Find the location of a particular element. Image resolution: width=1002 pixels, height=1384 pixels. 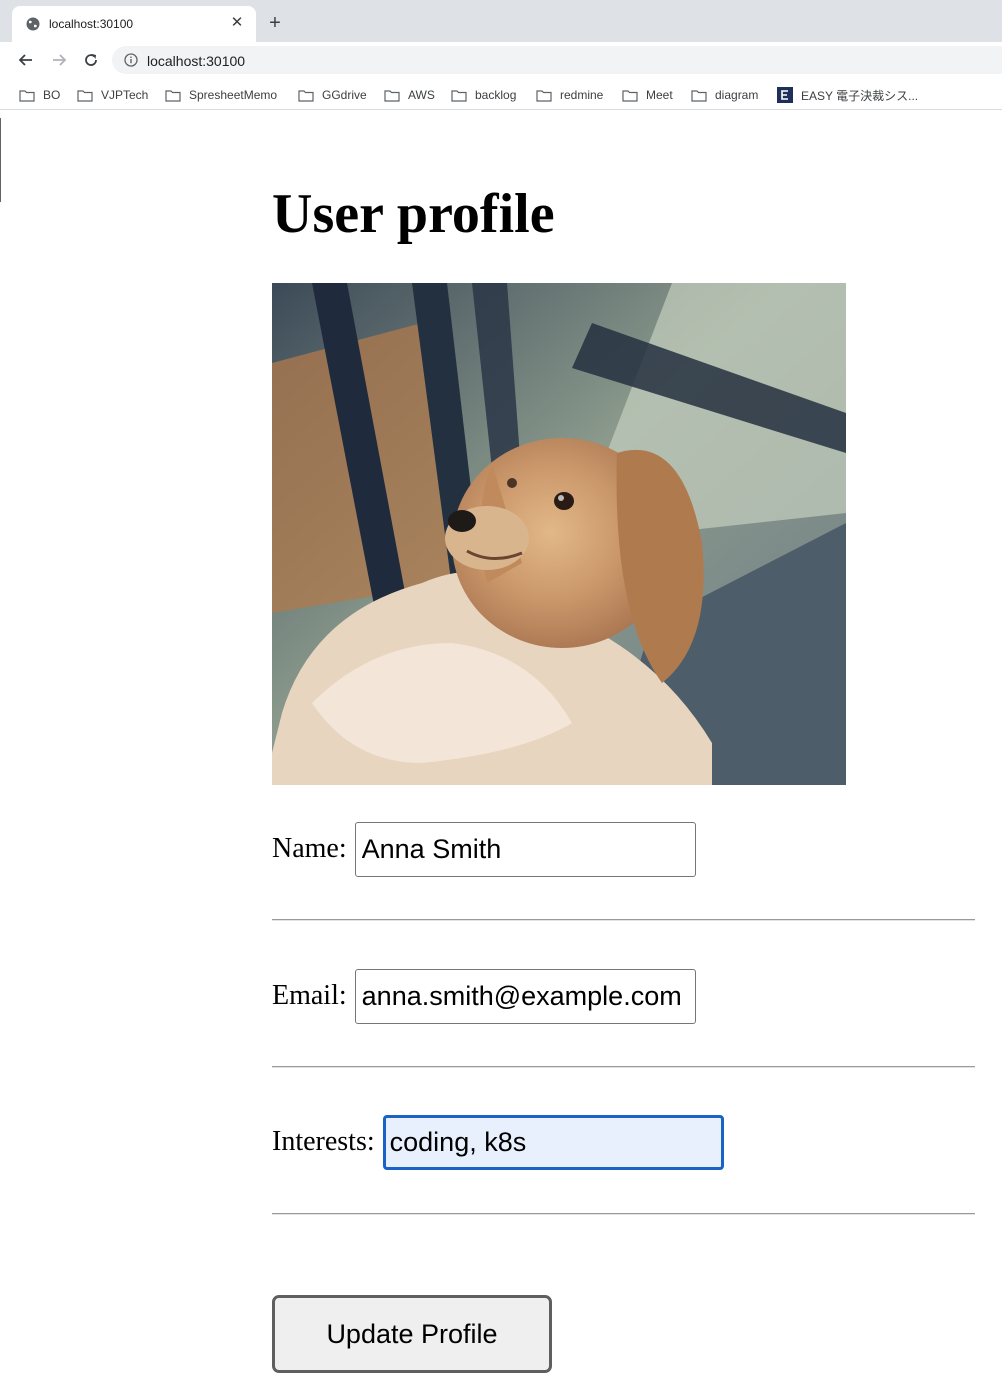

bookmark-aws: AWS is located at coordinates (409, 95).